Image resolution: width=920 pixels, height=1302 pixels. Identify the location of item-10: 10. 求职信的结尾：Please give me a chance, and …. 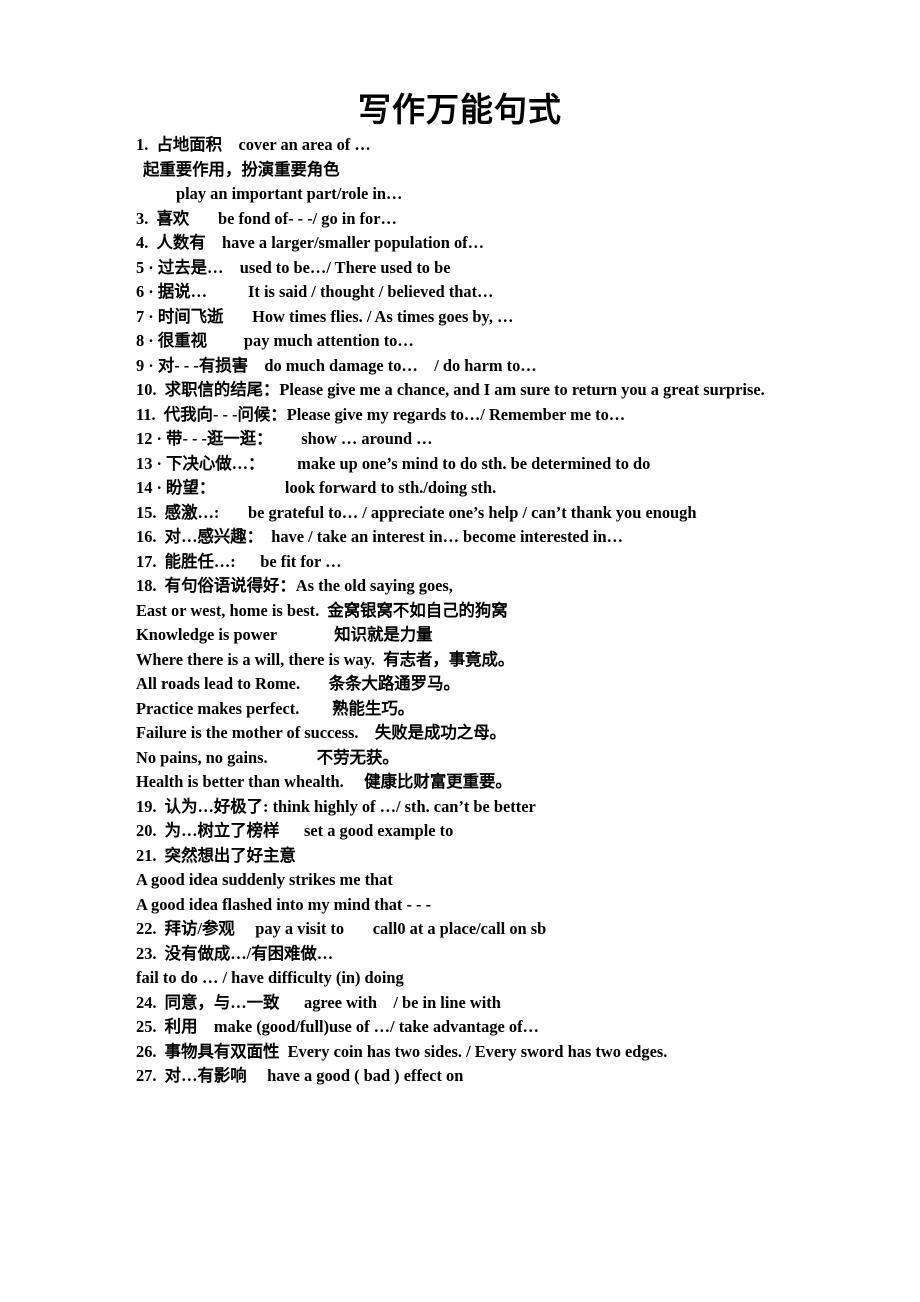
(450, 389).